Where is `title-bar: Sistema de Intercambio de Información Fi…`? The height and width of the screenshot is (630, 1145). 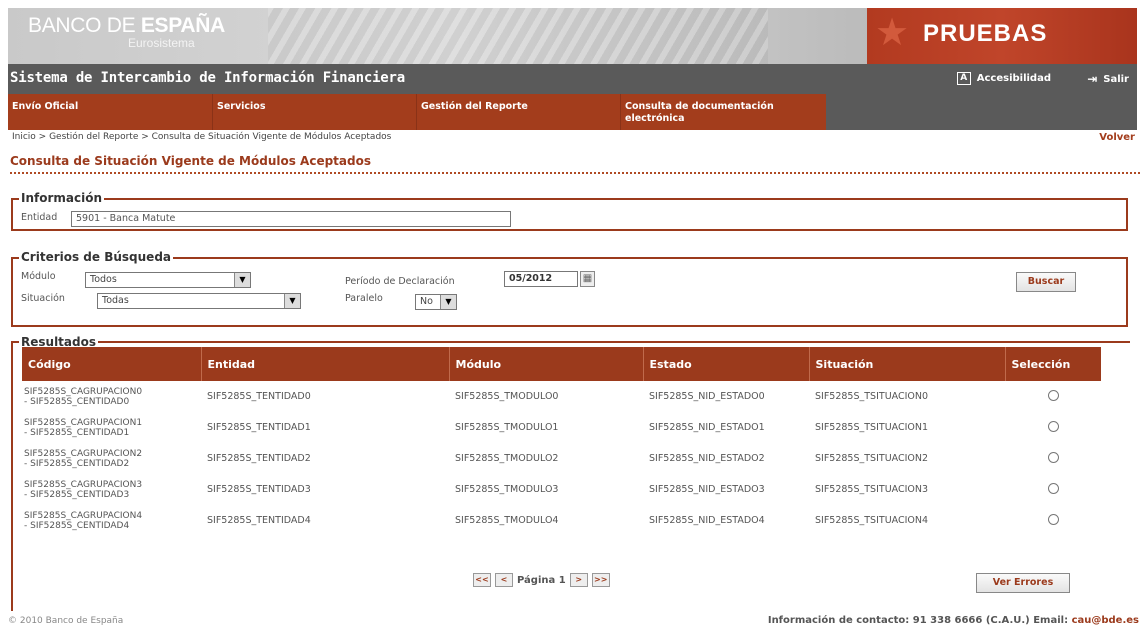
title-bar: Sistema de Intercambio de Información Fi… is located at coordinates (572, 79).